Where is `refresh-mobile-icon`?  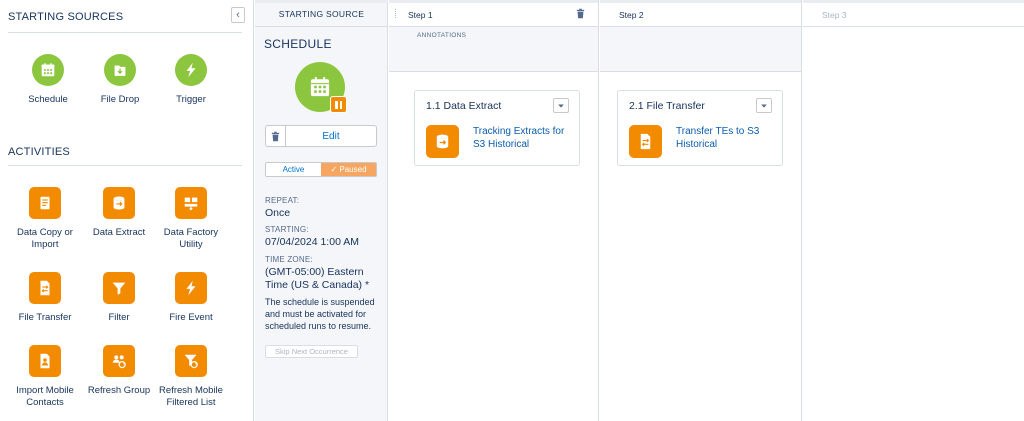
refresh-mobile-icon is located at coordinates (191, 361).